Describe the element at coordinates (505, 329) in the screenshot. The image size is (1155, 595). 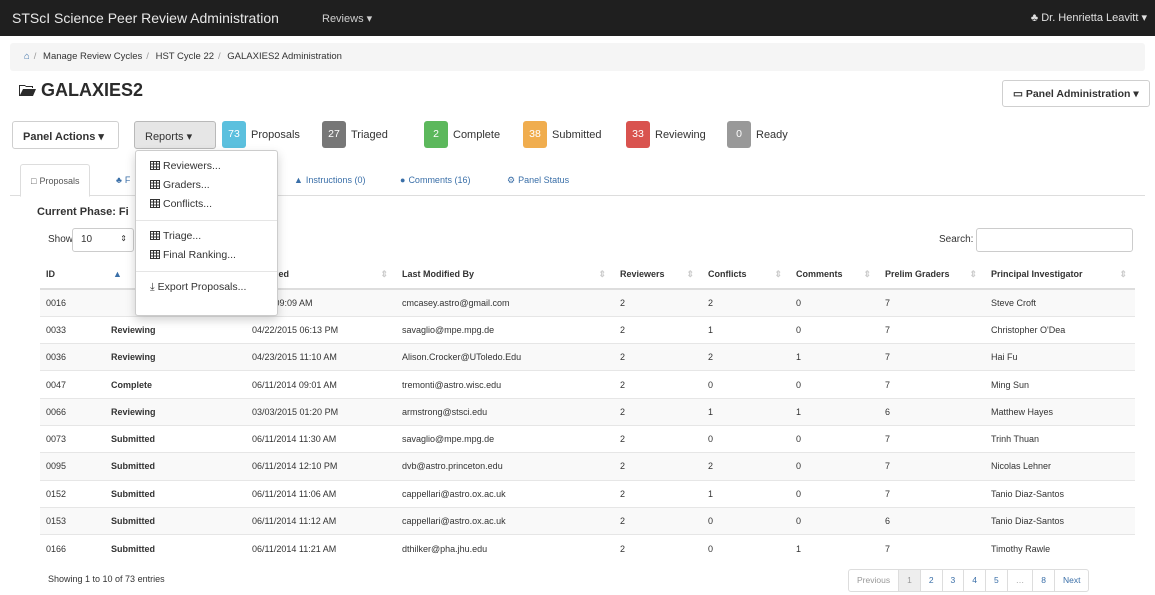
I see `last-modified-by-cell: savaglio@mpe.mpg.de` at that location.